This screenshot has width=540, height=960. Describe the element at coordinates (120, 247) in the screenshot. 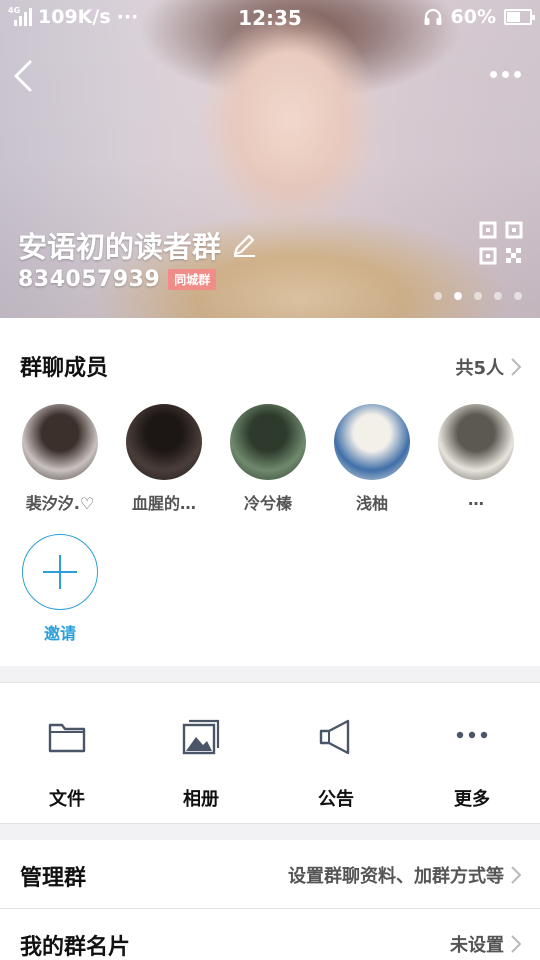

I see `group-name: 安语初的读者群` at that location.